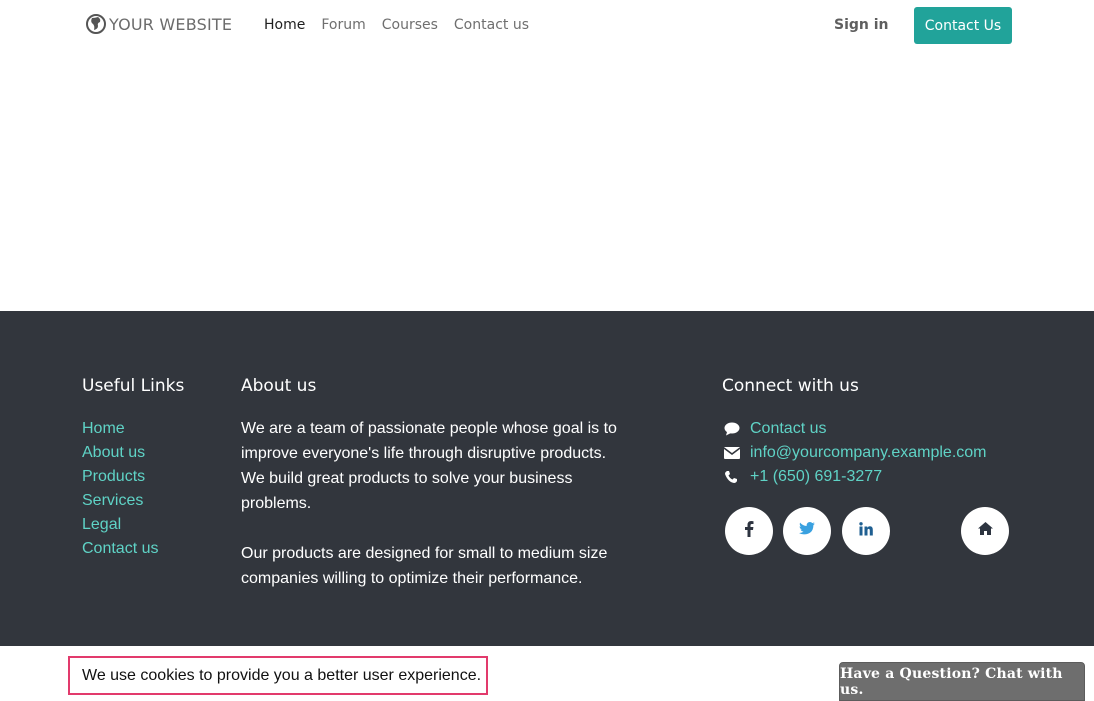 The image size is (1094, 701). What do you see at coordinates (861, 25) in the screenshot?
I see `sign-in-link: Sign in` at bounding box center [861, 25].